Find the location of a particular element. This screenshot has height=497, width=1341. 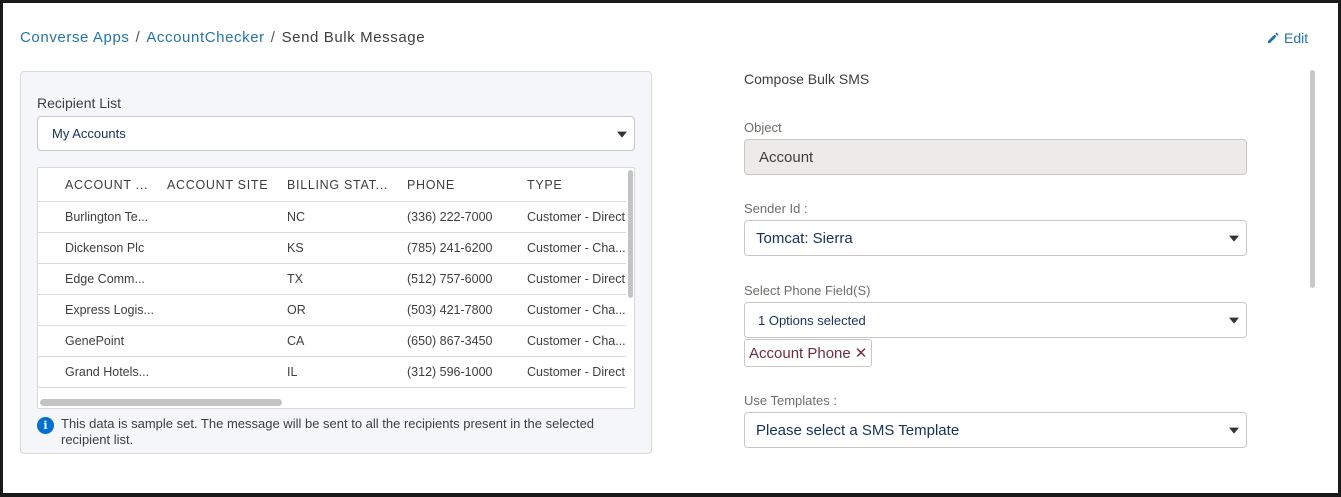

object-field: Account is located at coordinates (995, 157).